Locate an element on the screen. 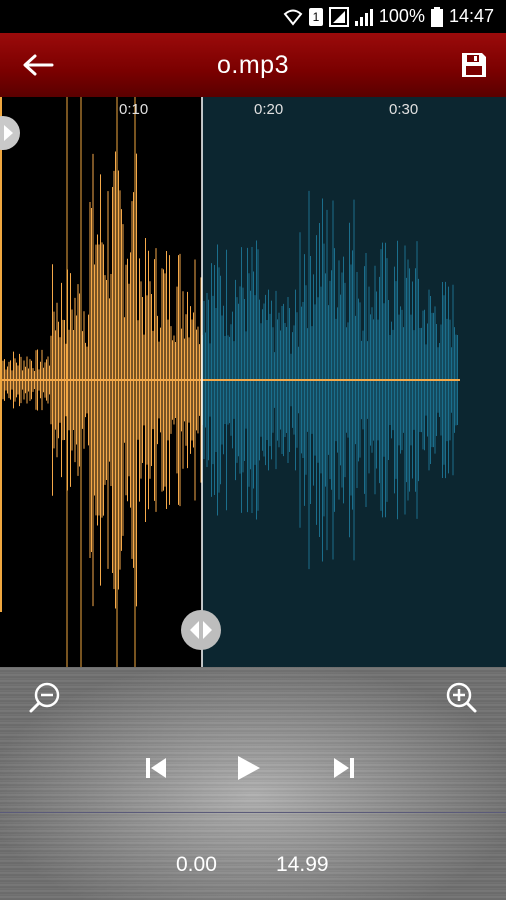  double-arrow-icon is located at coordinates (201, 630).